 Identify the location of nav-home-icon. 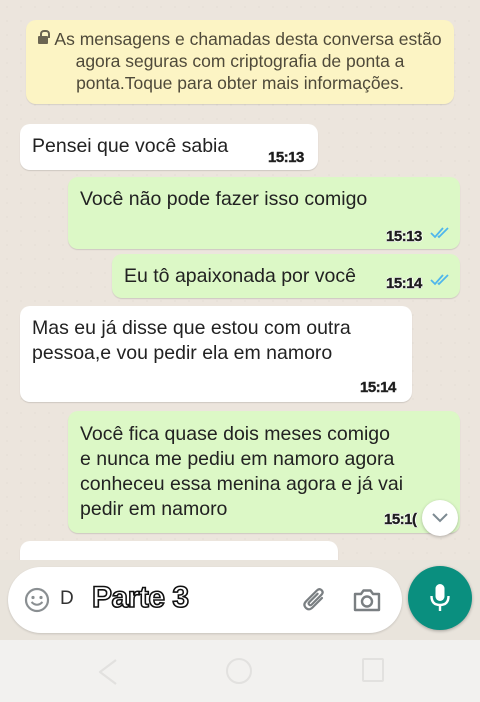
(239, 671).